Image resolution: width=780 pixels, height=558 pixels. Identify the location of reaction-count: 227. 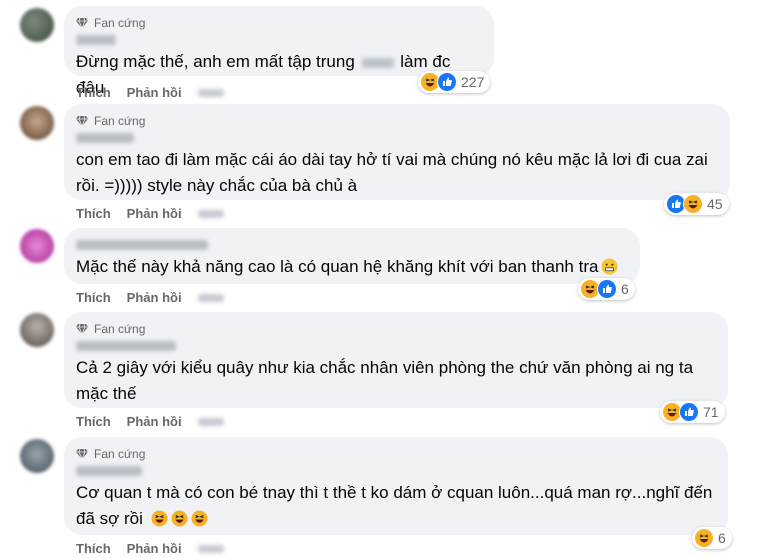
(473, 82).